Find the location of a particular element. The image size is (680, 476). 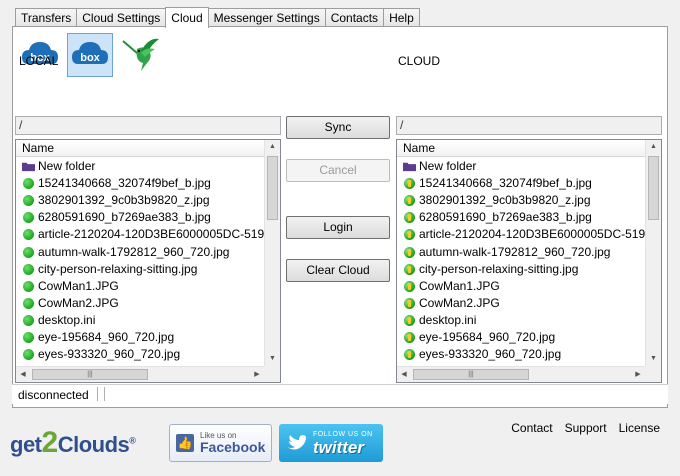

cloud-name-column-header: Name is located at coordinates (529, 148).